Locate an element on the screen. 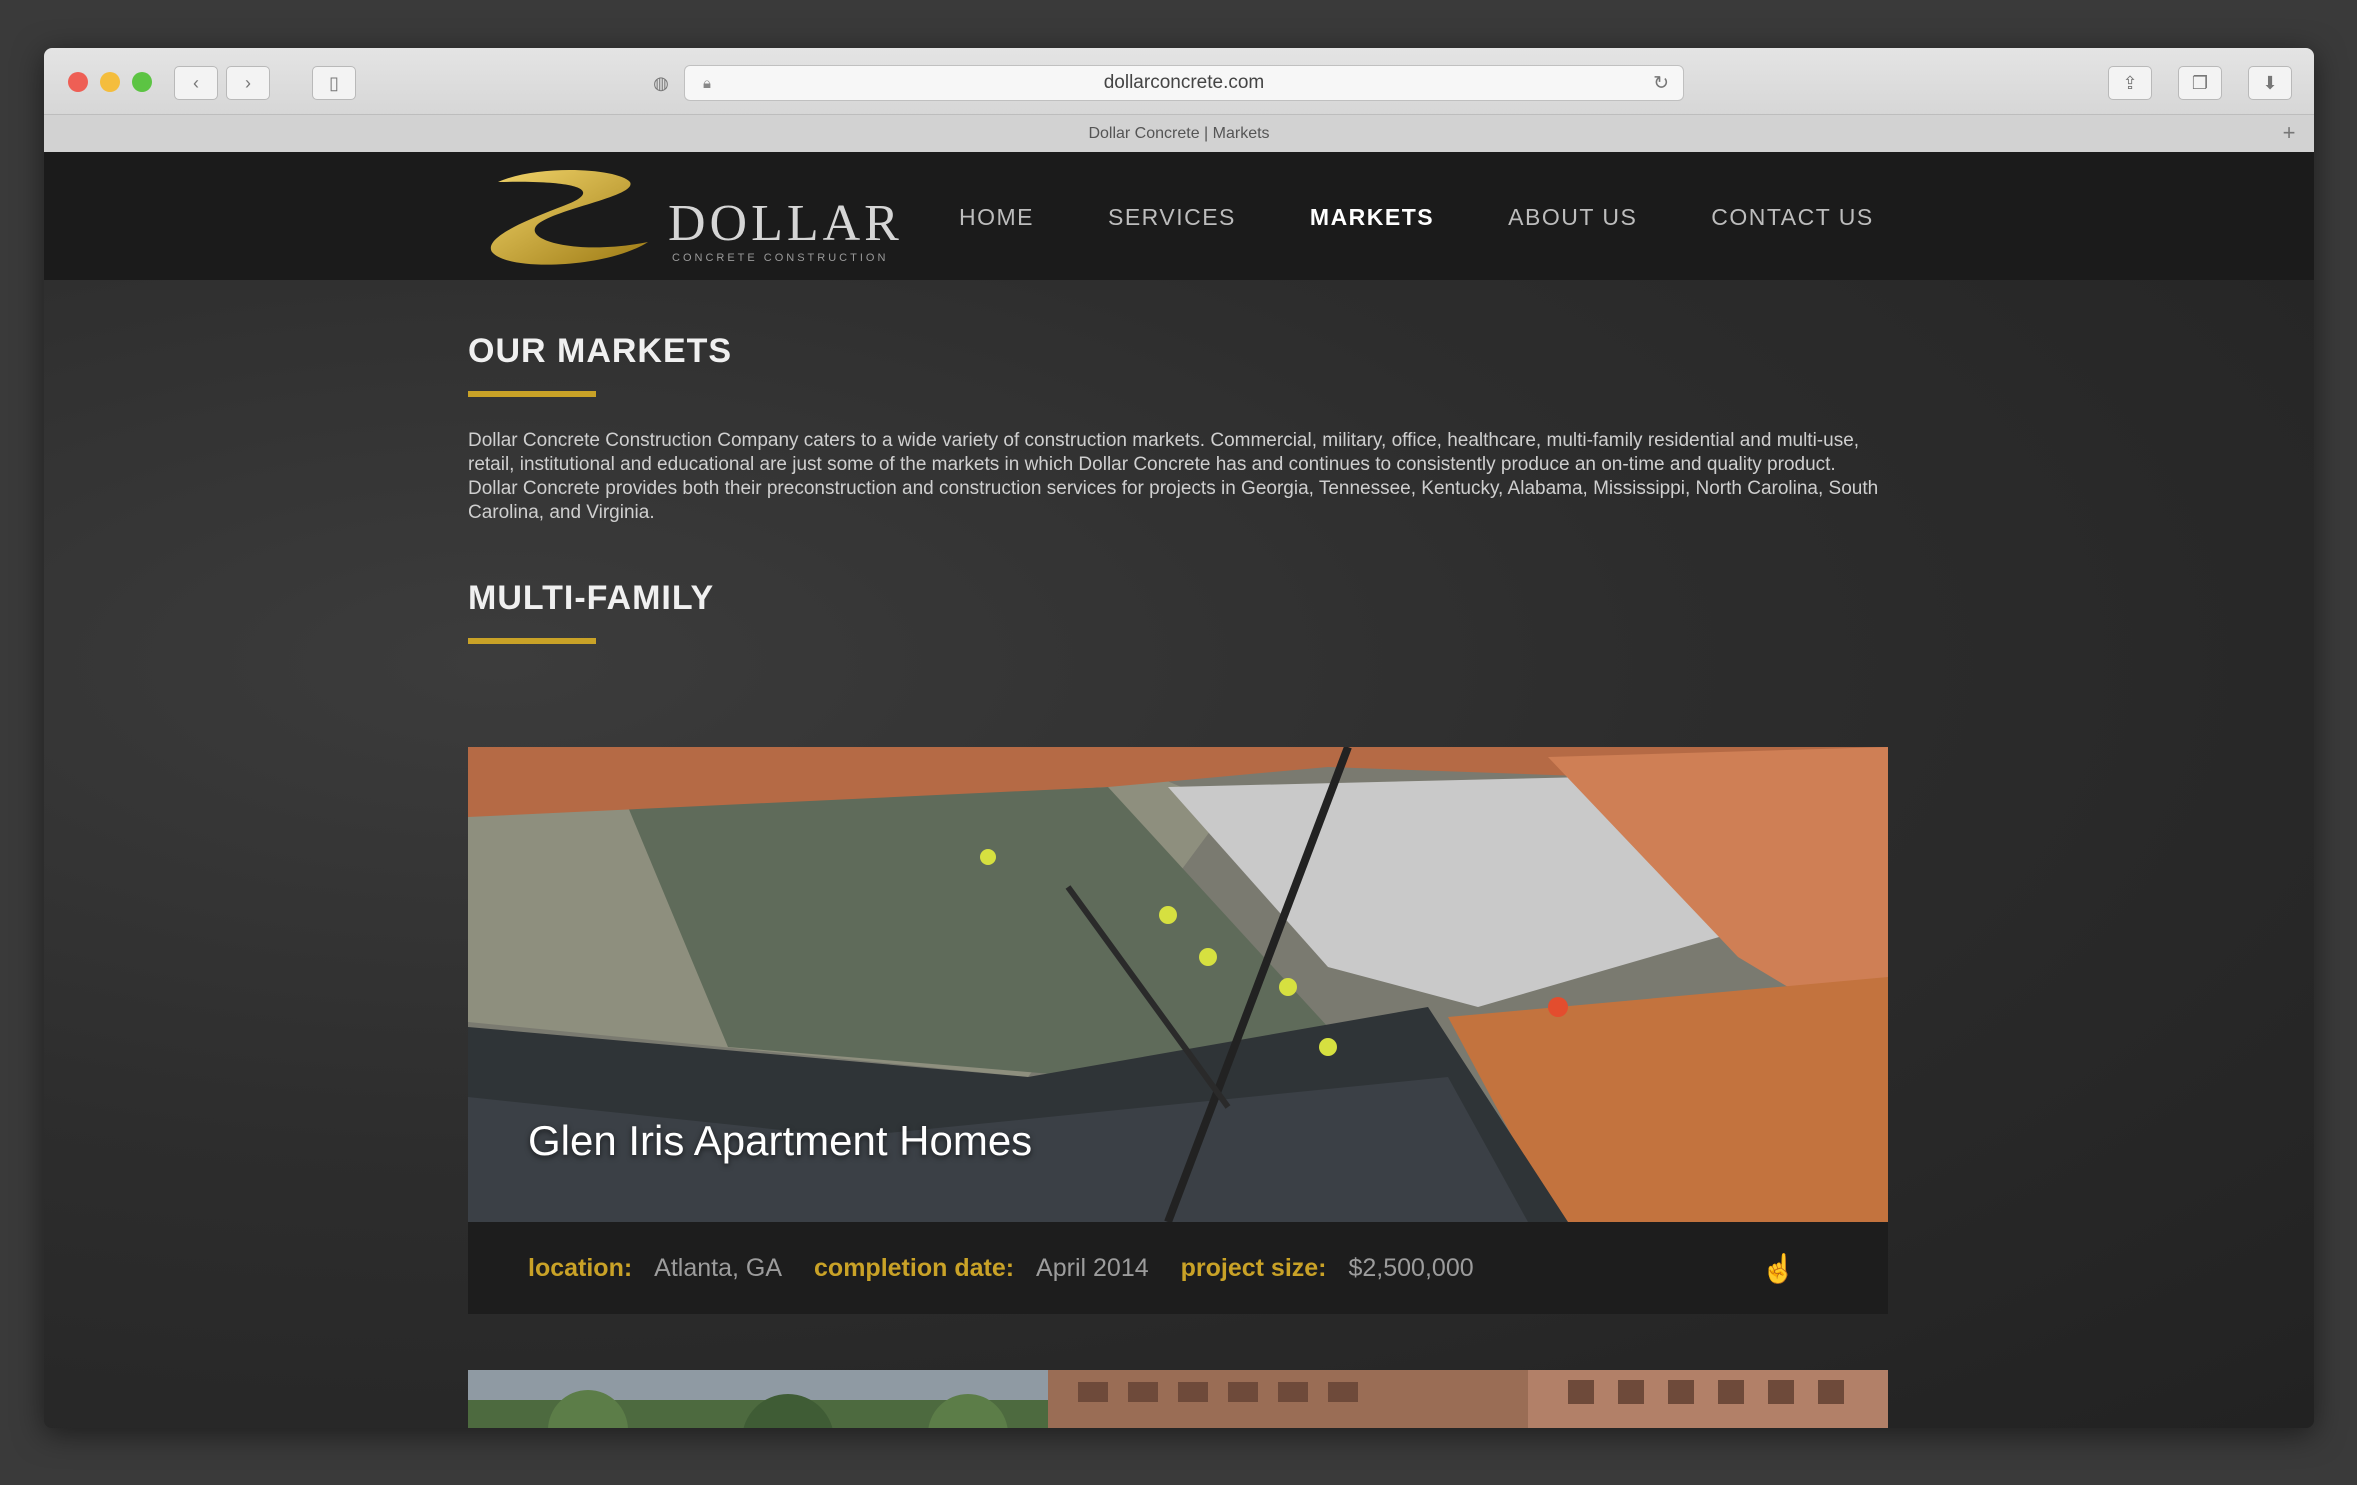  close-window-button is located at coordinates (78, 82).